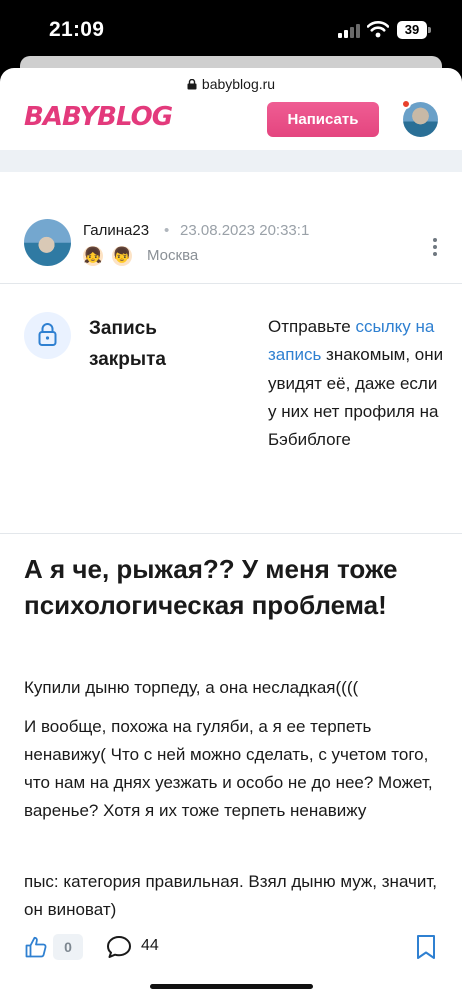 The image size is (462, 1000). Describe the element at coordinates (116, 230) in the screenshot. I see `author-name: Галина23` at that location.